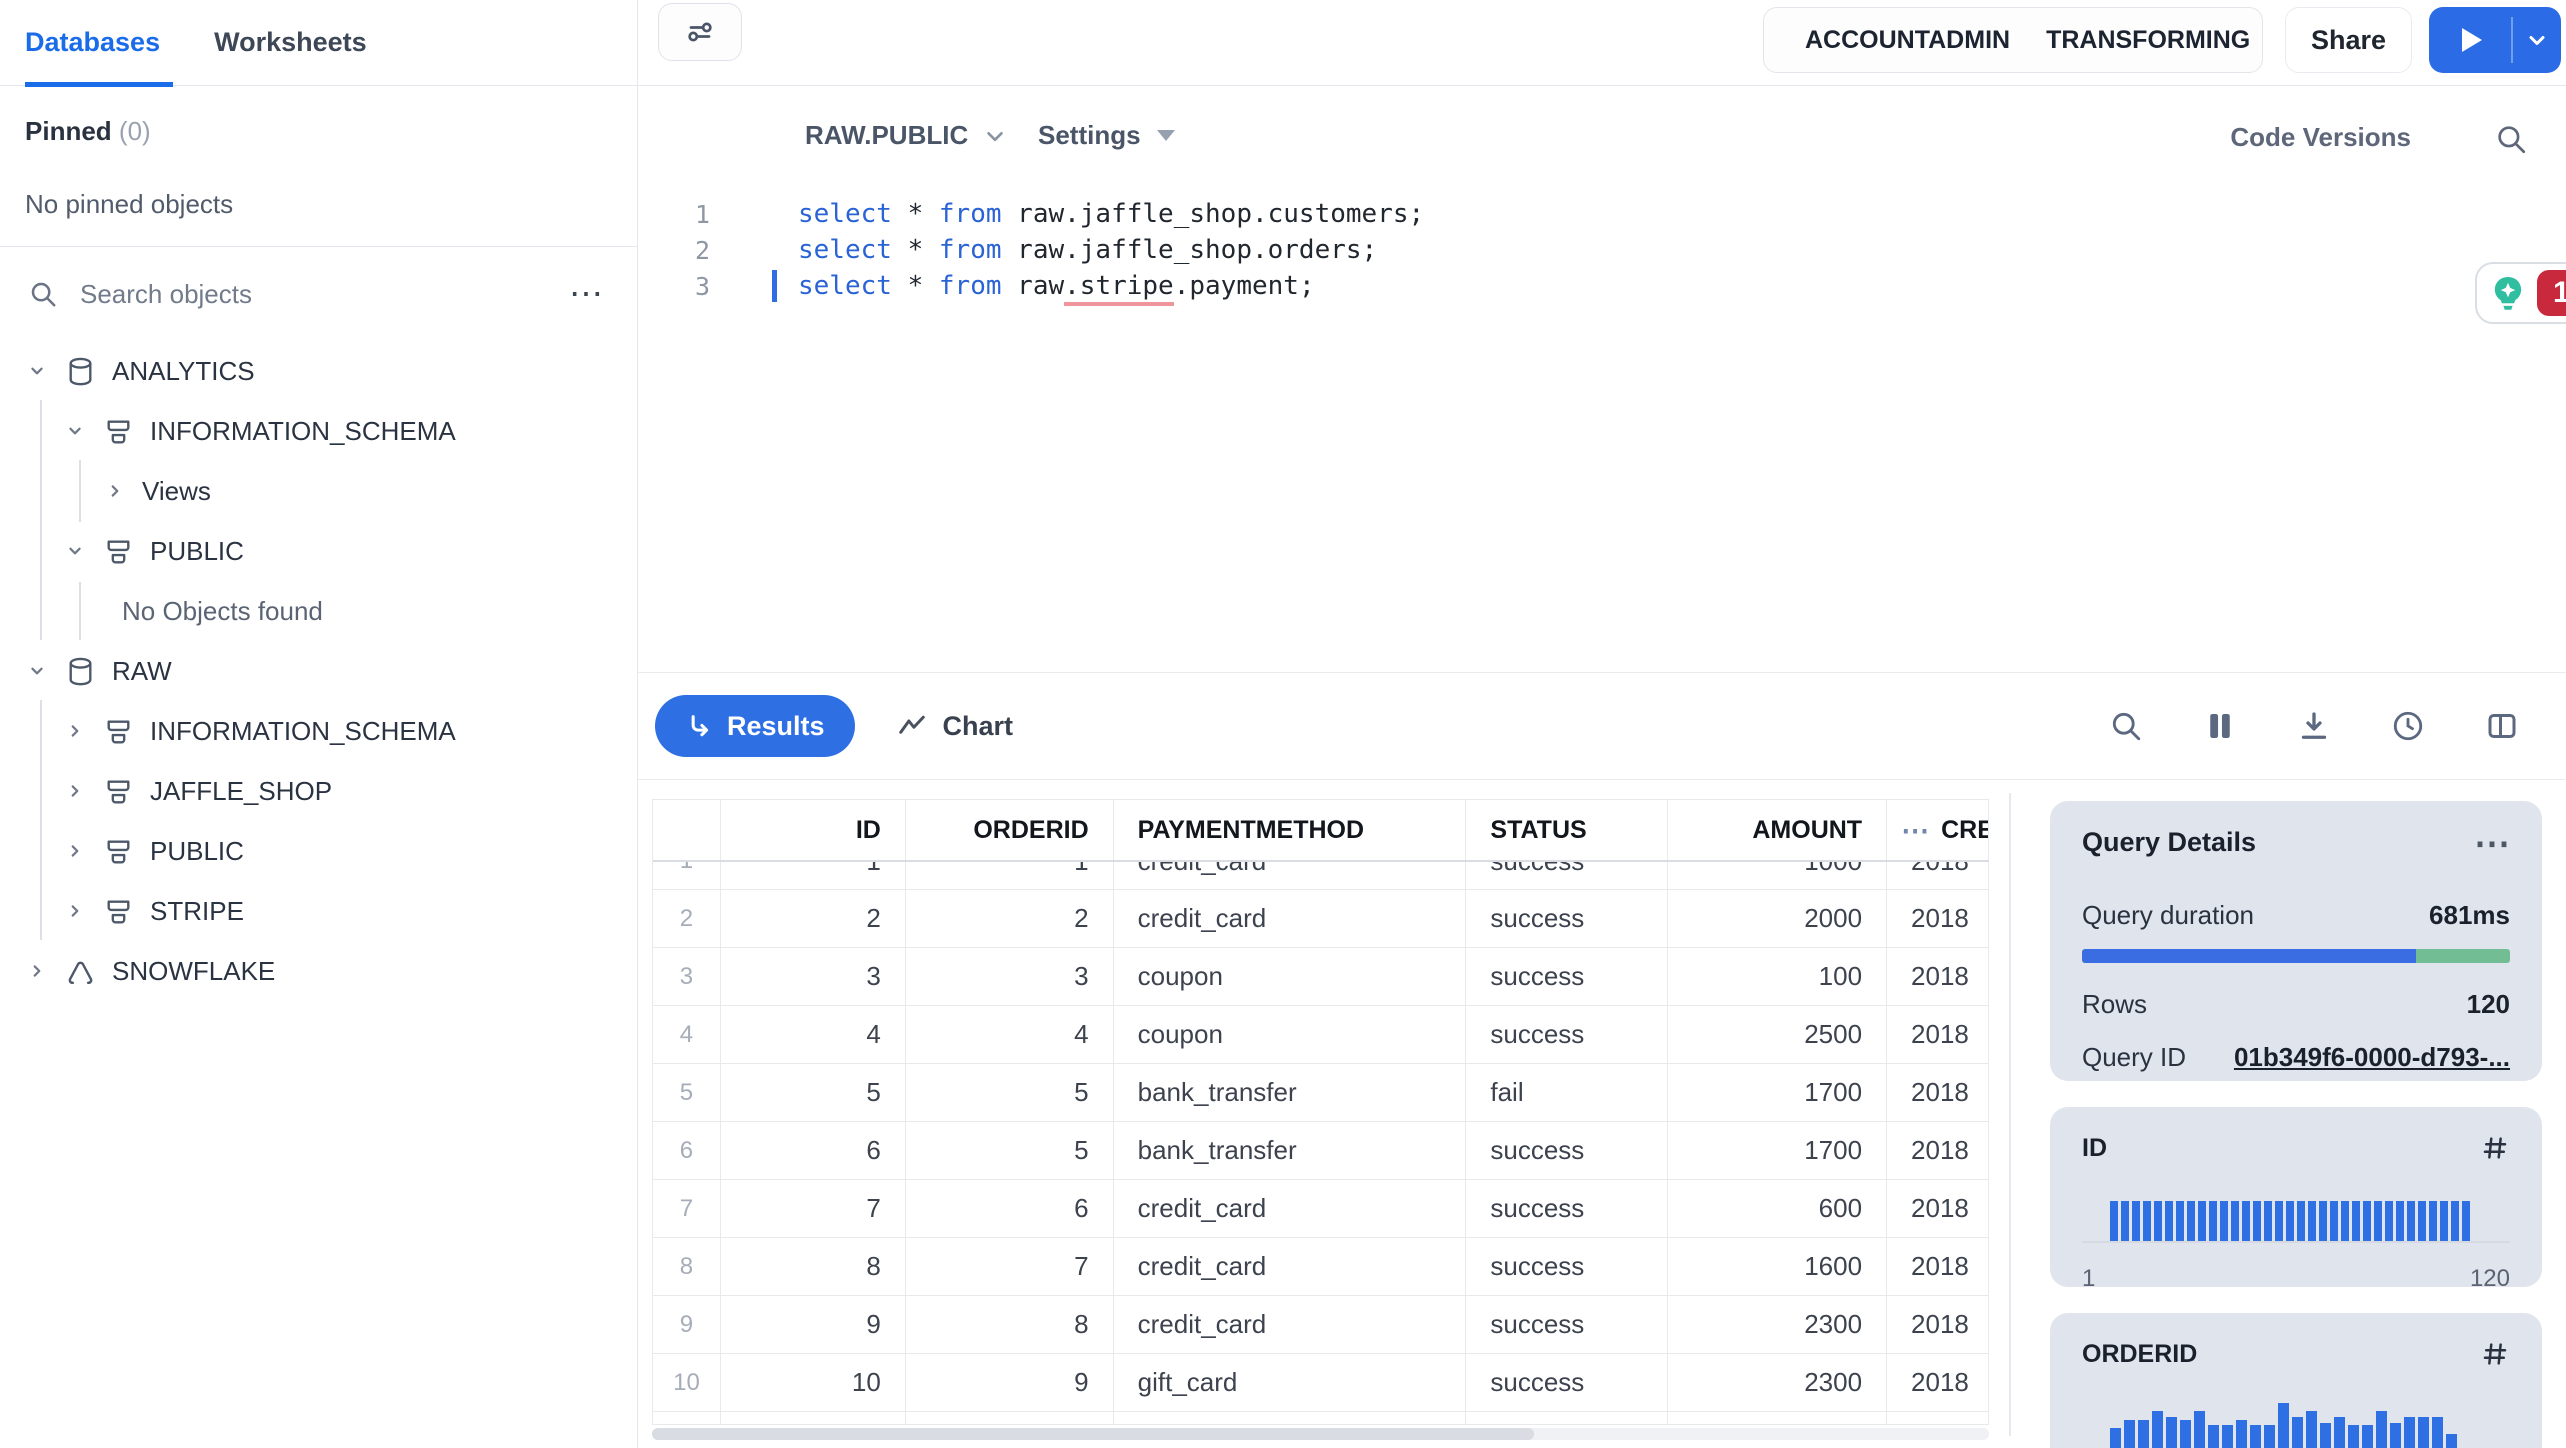 The image size is (2566, 1448). Describe the element at coordinates (1321, 1267) in the screenshot. I see `table-row: 8 8 7 credit_card success 1600 2018` at that location.